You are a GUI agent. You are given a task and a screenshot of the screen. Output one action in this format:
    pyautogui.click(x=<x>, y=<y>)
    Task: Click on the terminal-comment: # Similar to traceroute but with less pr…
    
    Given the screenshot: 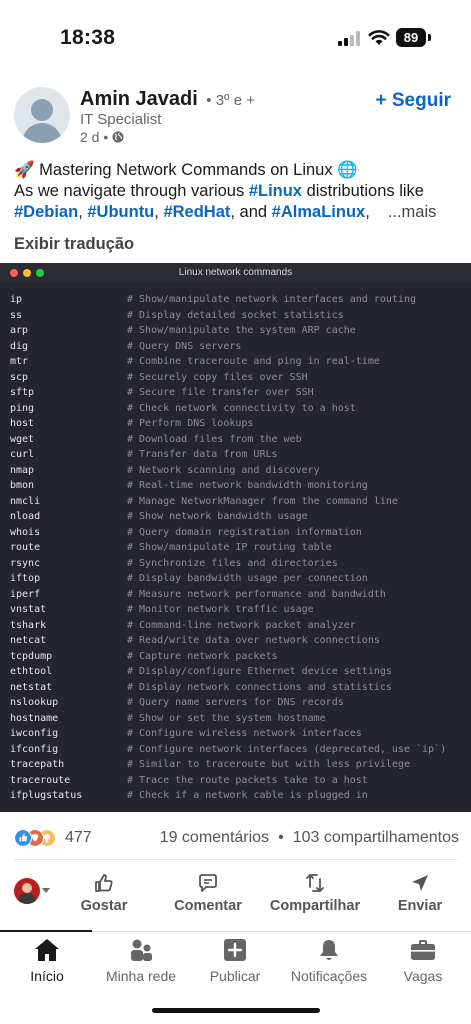 What is the action you would take?
    pyautogui.click(x=268, y=764)
    